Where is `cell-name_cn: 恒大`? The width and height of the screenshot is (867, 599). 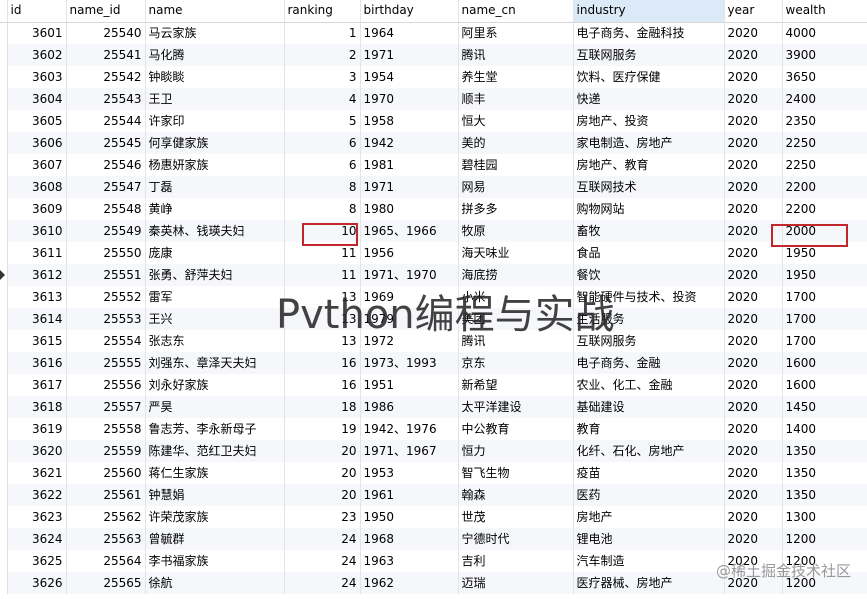
cell-name_cn: 恒大 is located at coordinates (516, 121).